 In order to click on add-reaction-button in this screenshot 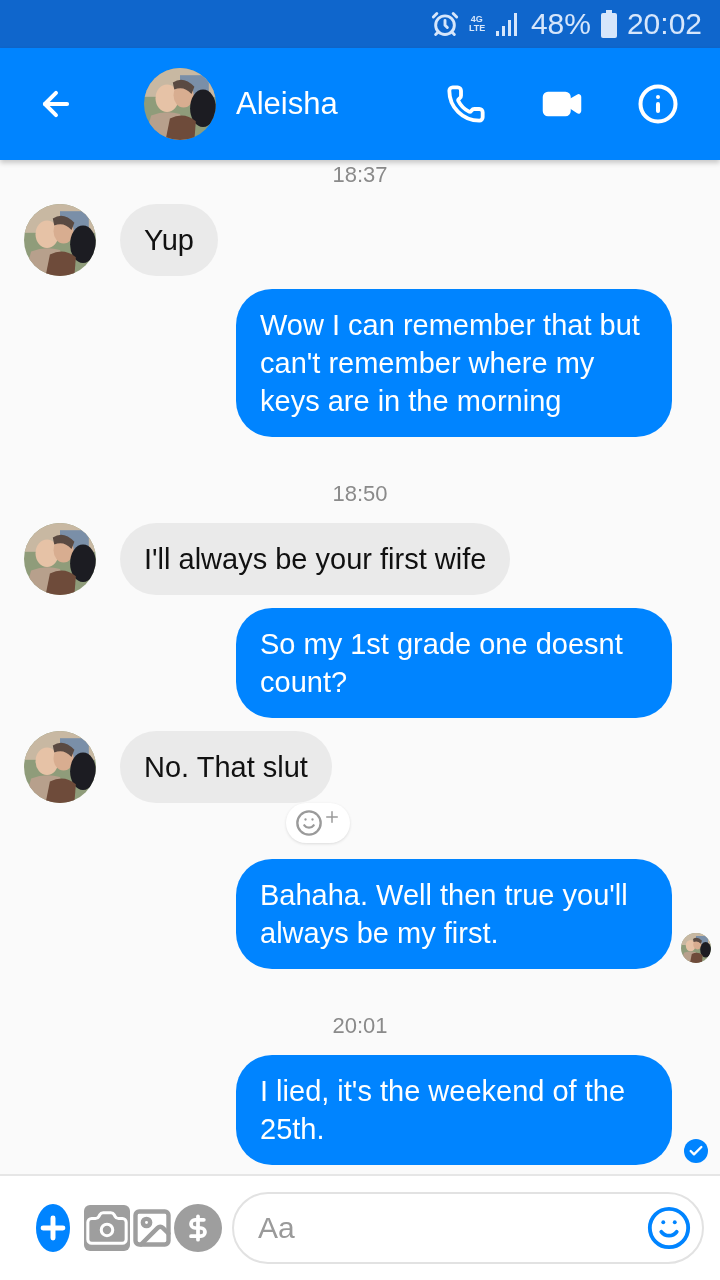, I will do `click(318, 823)`.